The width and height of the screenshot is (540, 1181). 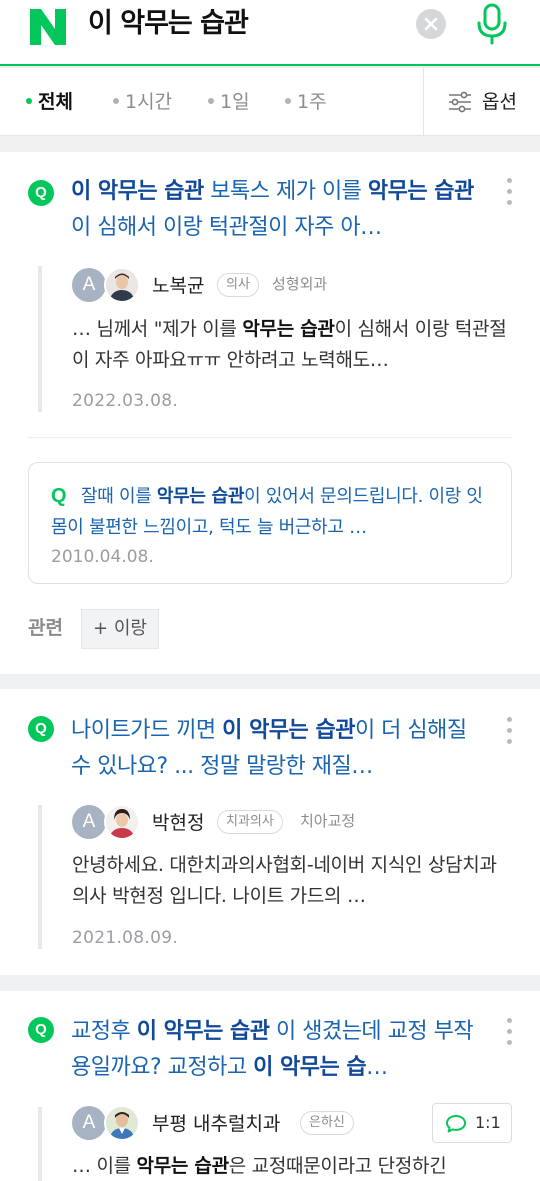 I want to click on tab-1-day: 1일, so click(x=229, y=102).